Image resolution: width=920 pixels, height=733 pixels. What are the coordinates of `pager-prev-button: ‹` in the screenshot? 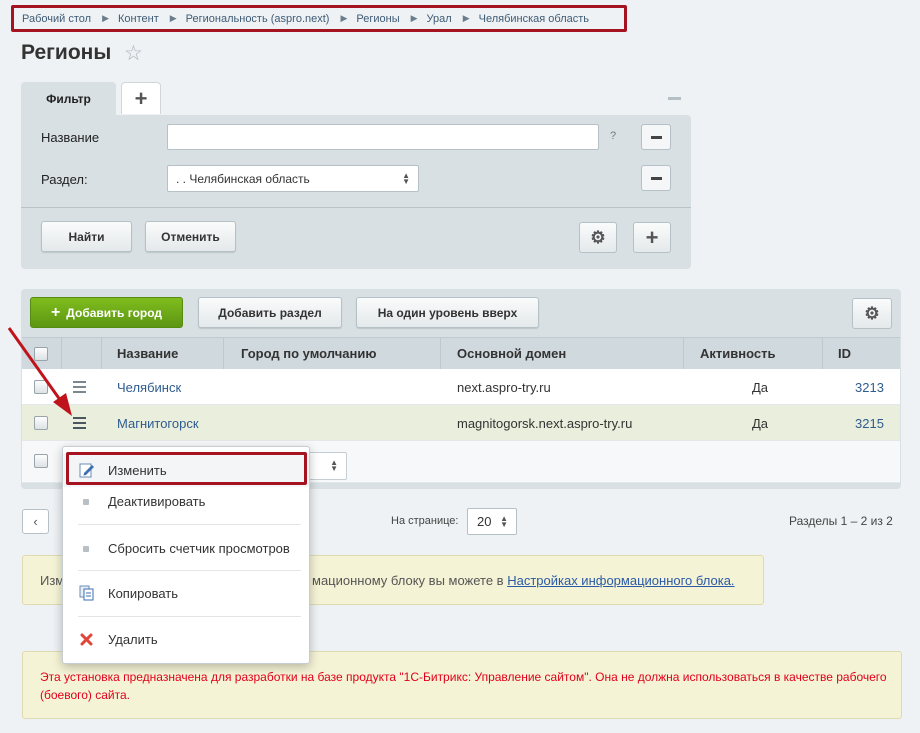 It's located at (35, 521).